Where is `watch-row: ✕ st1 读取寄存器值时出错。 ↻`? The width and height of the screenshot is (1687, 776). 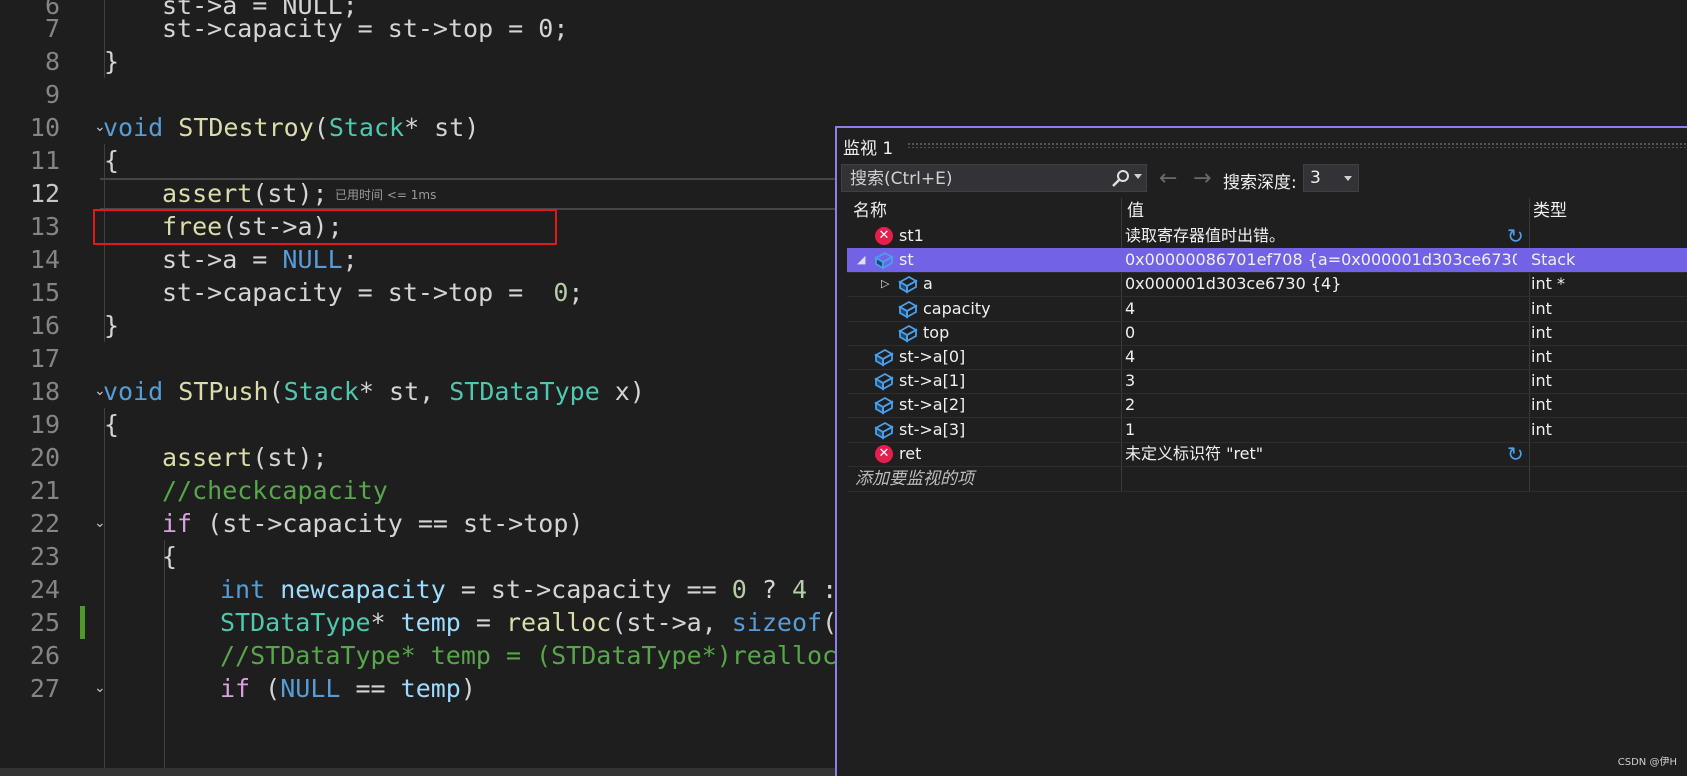
watch-row: ✕ st1 读取寄存器值时出错。 ↻ is located at coordinates (1267, 236).